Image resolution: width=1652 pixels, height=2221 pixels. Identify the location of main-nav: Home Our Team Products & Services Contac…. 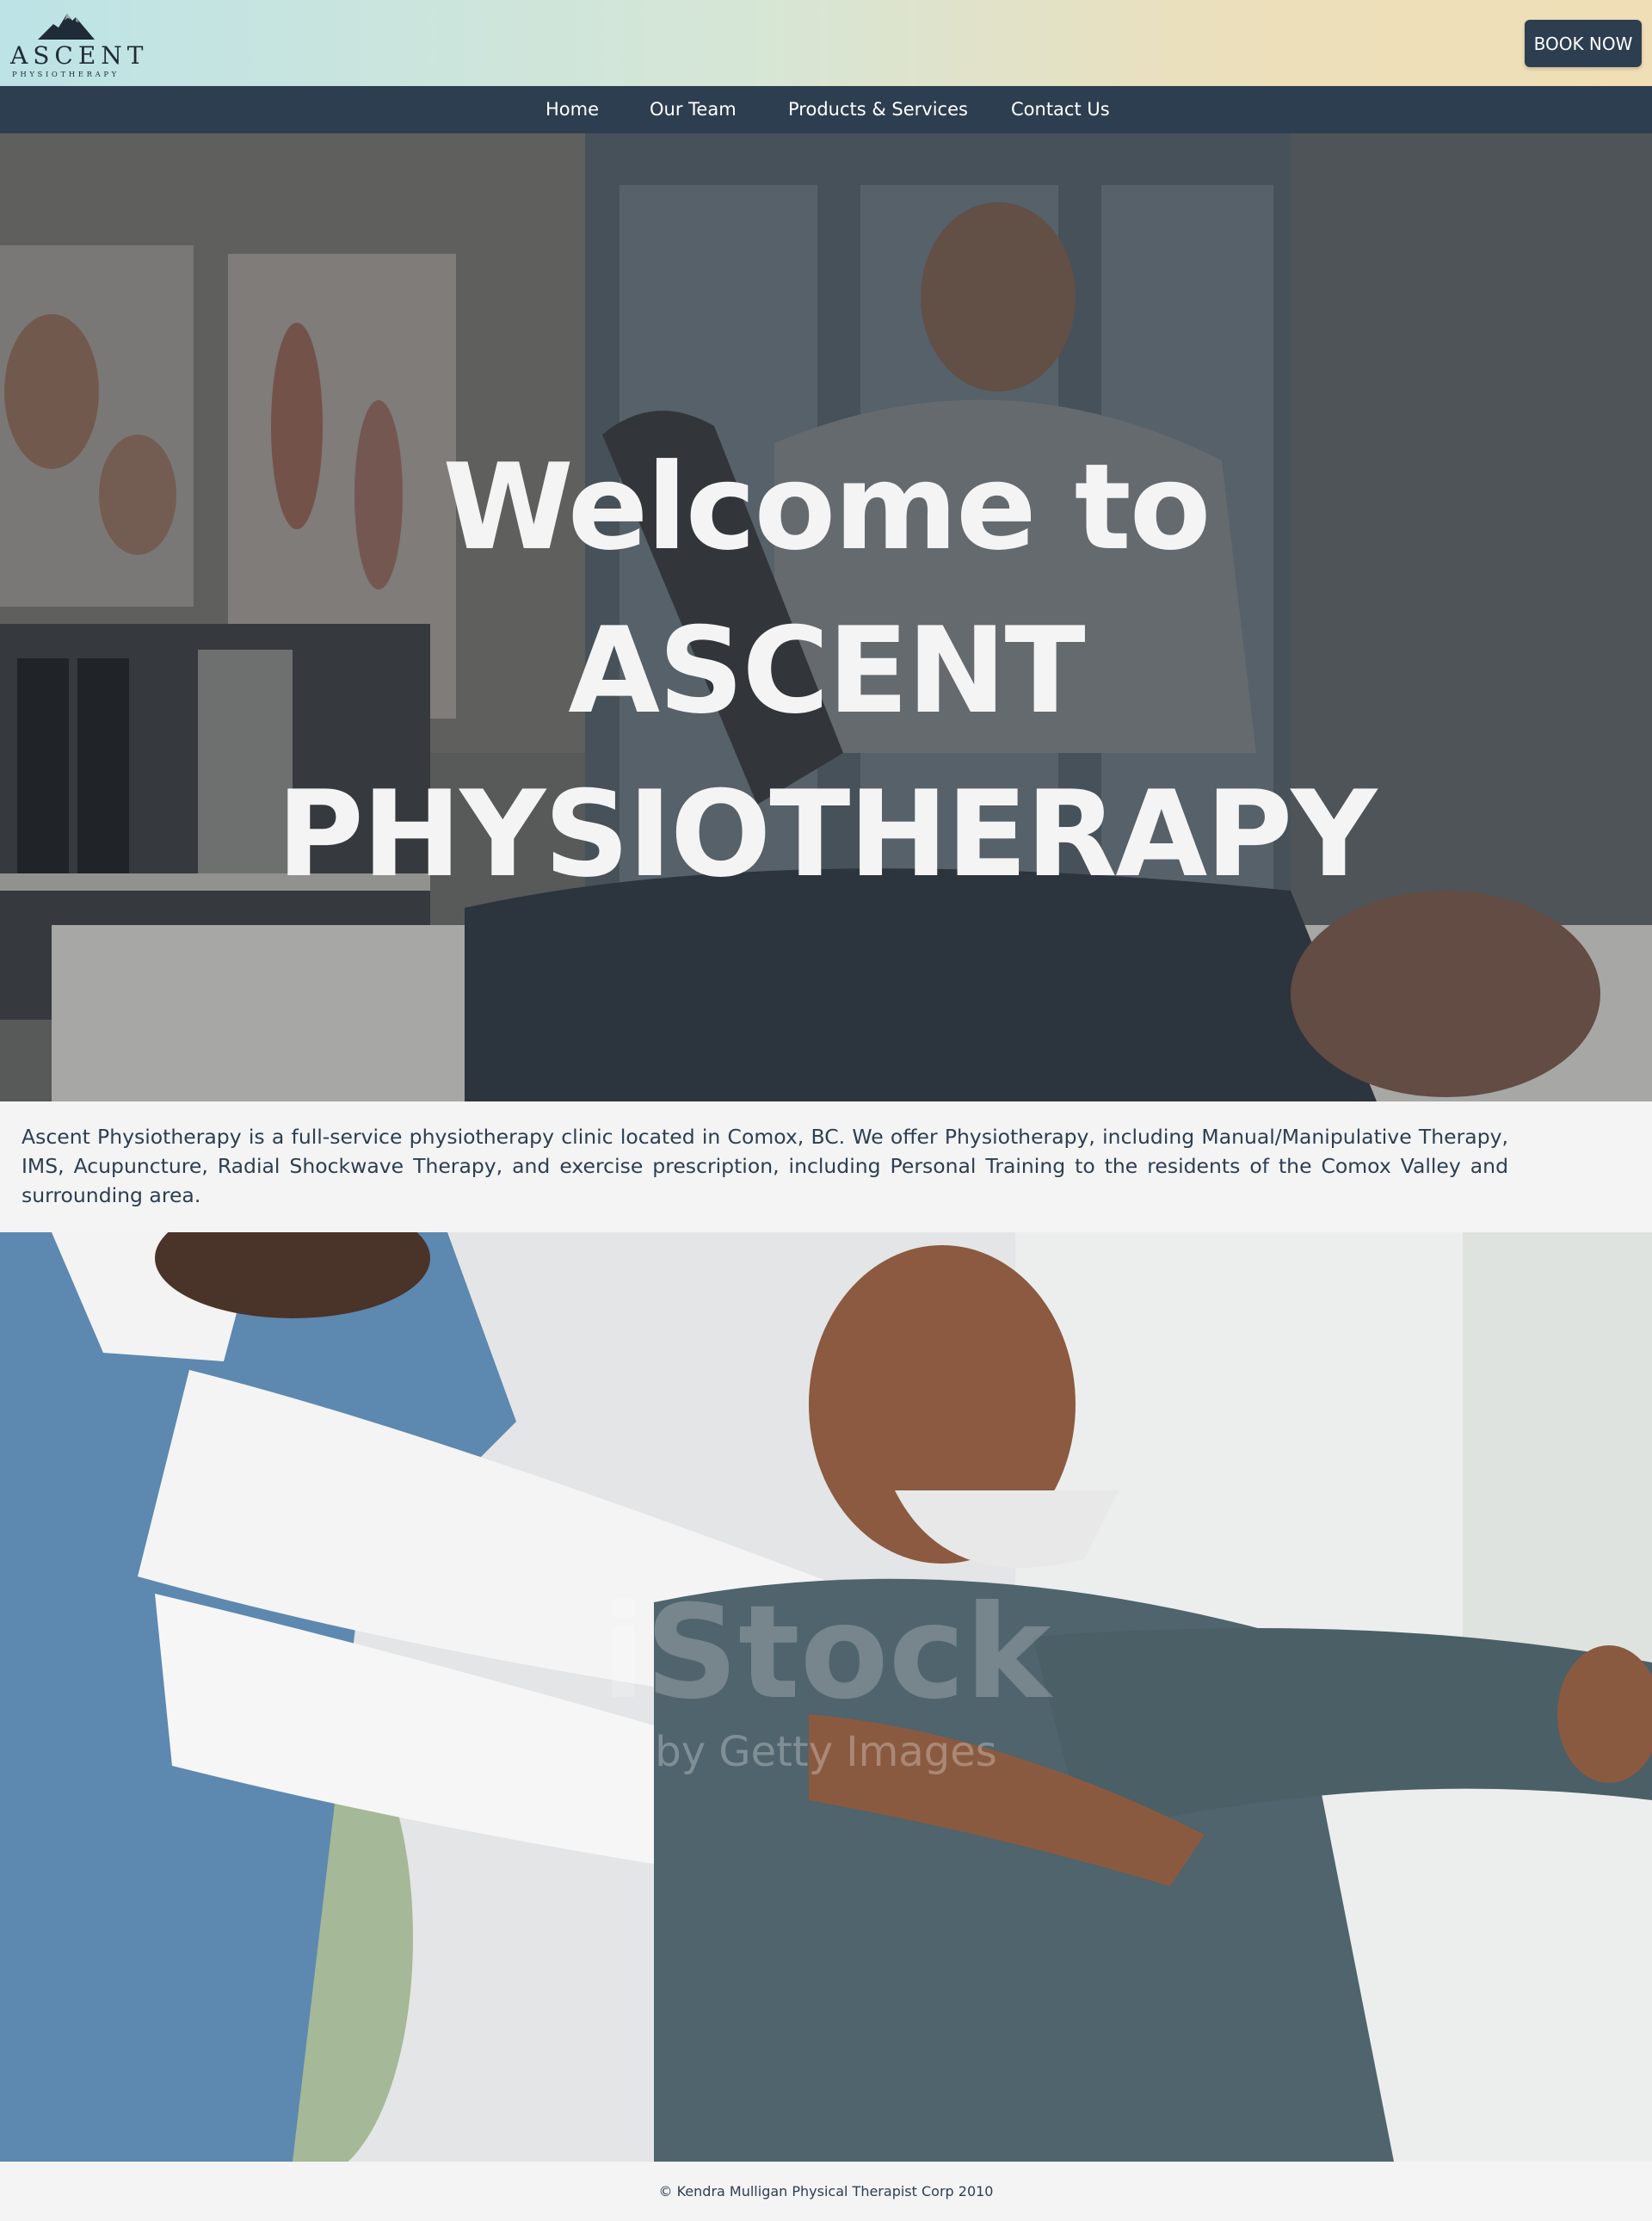
(826, 109).